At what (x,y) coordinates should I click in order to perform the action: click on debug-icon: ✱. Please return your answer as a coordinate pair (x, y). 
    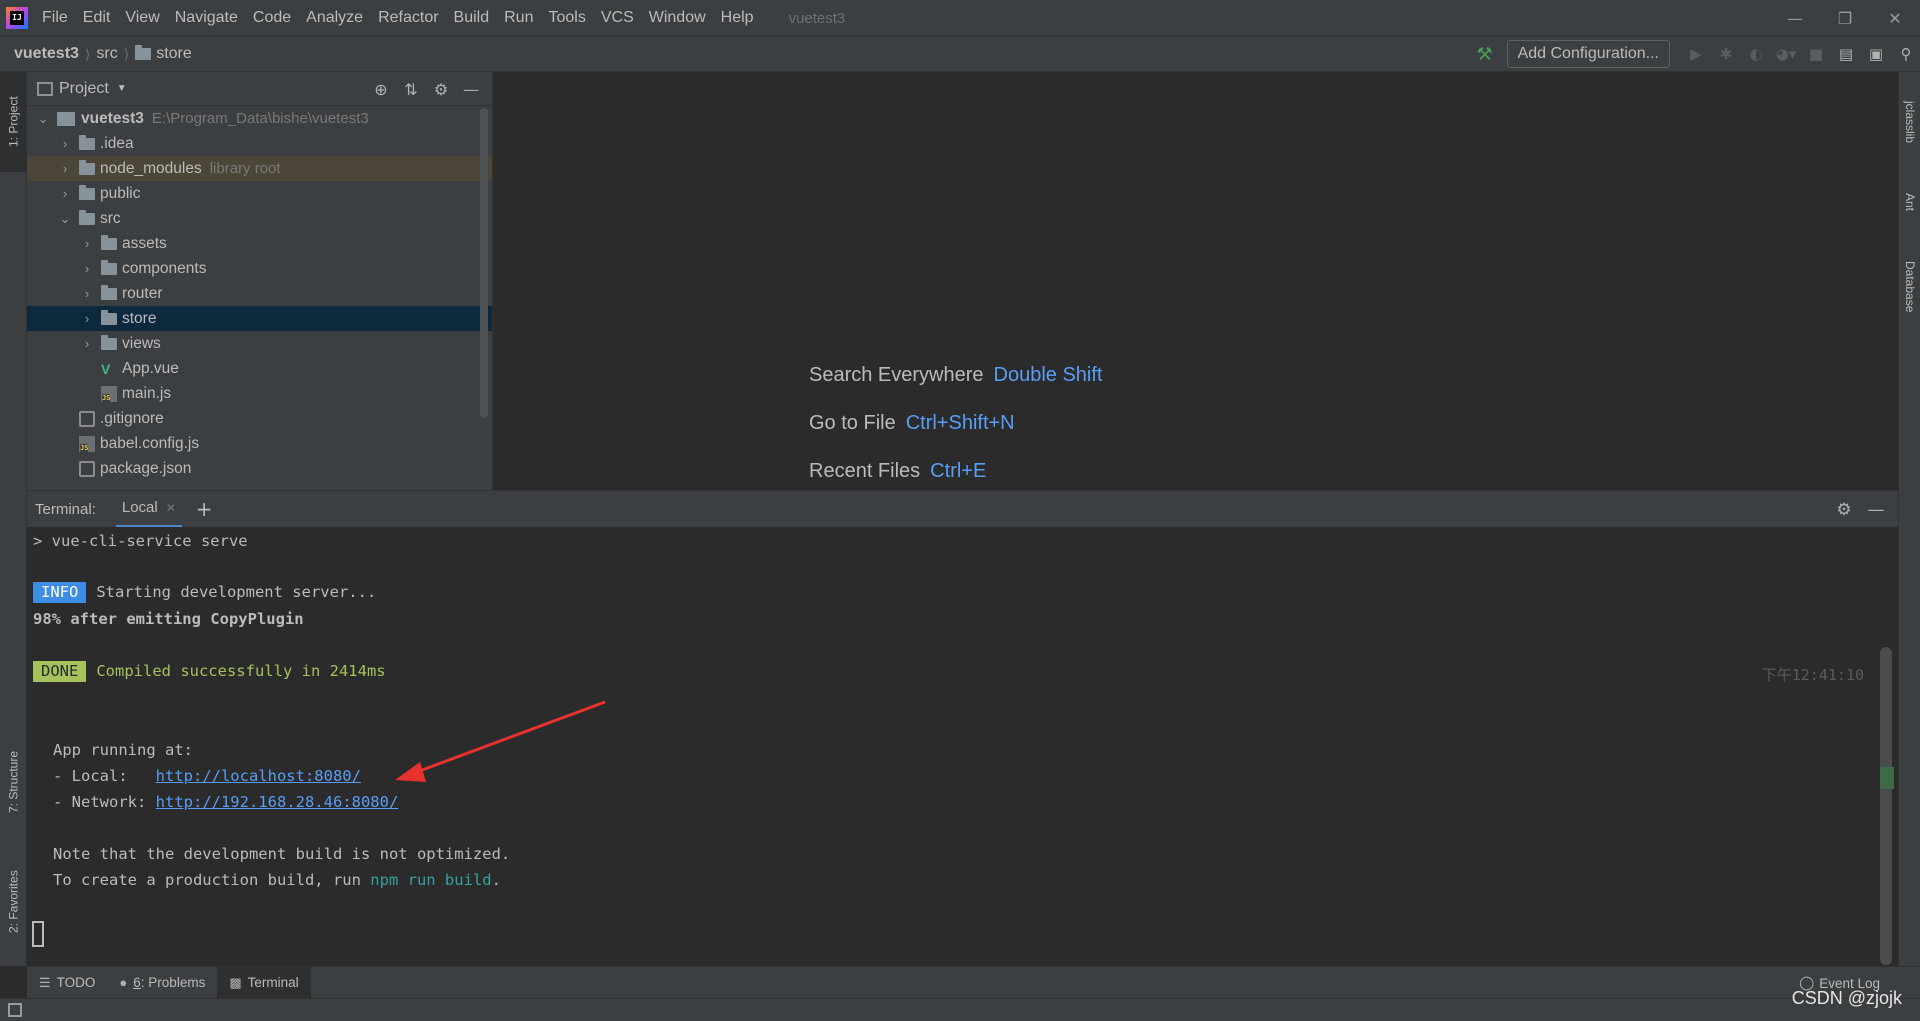
    Looking at the image, I should click on (1726, 54).